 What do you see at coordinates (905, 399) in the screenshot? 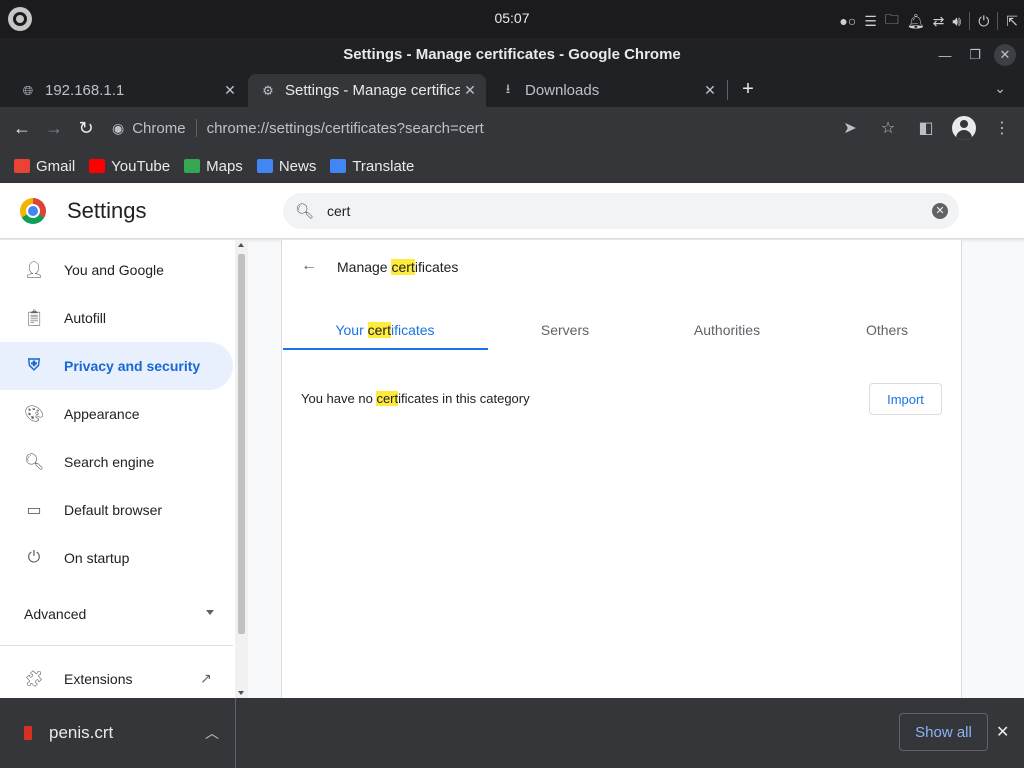
I see `import-button: Import` at bounding box center [905, 399].